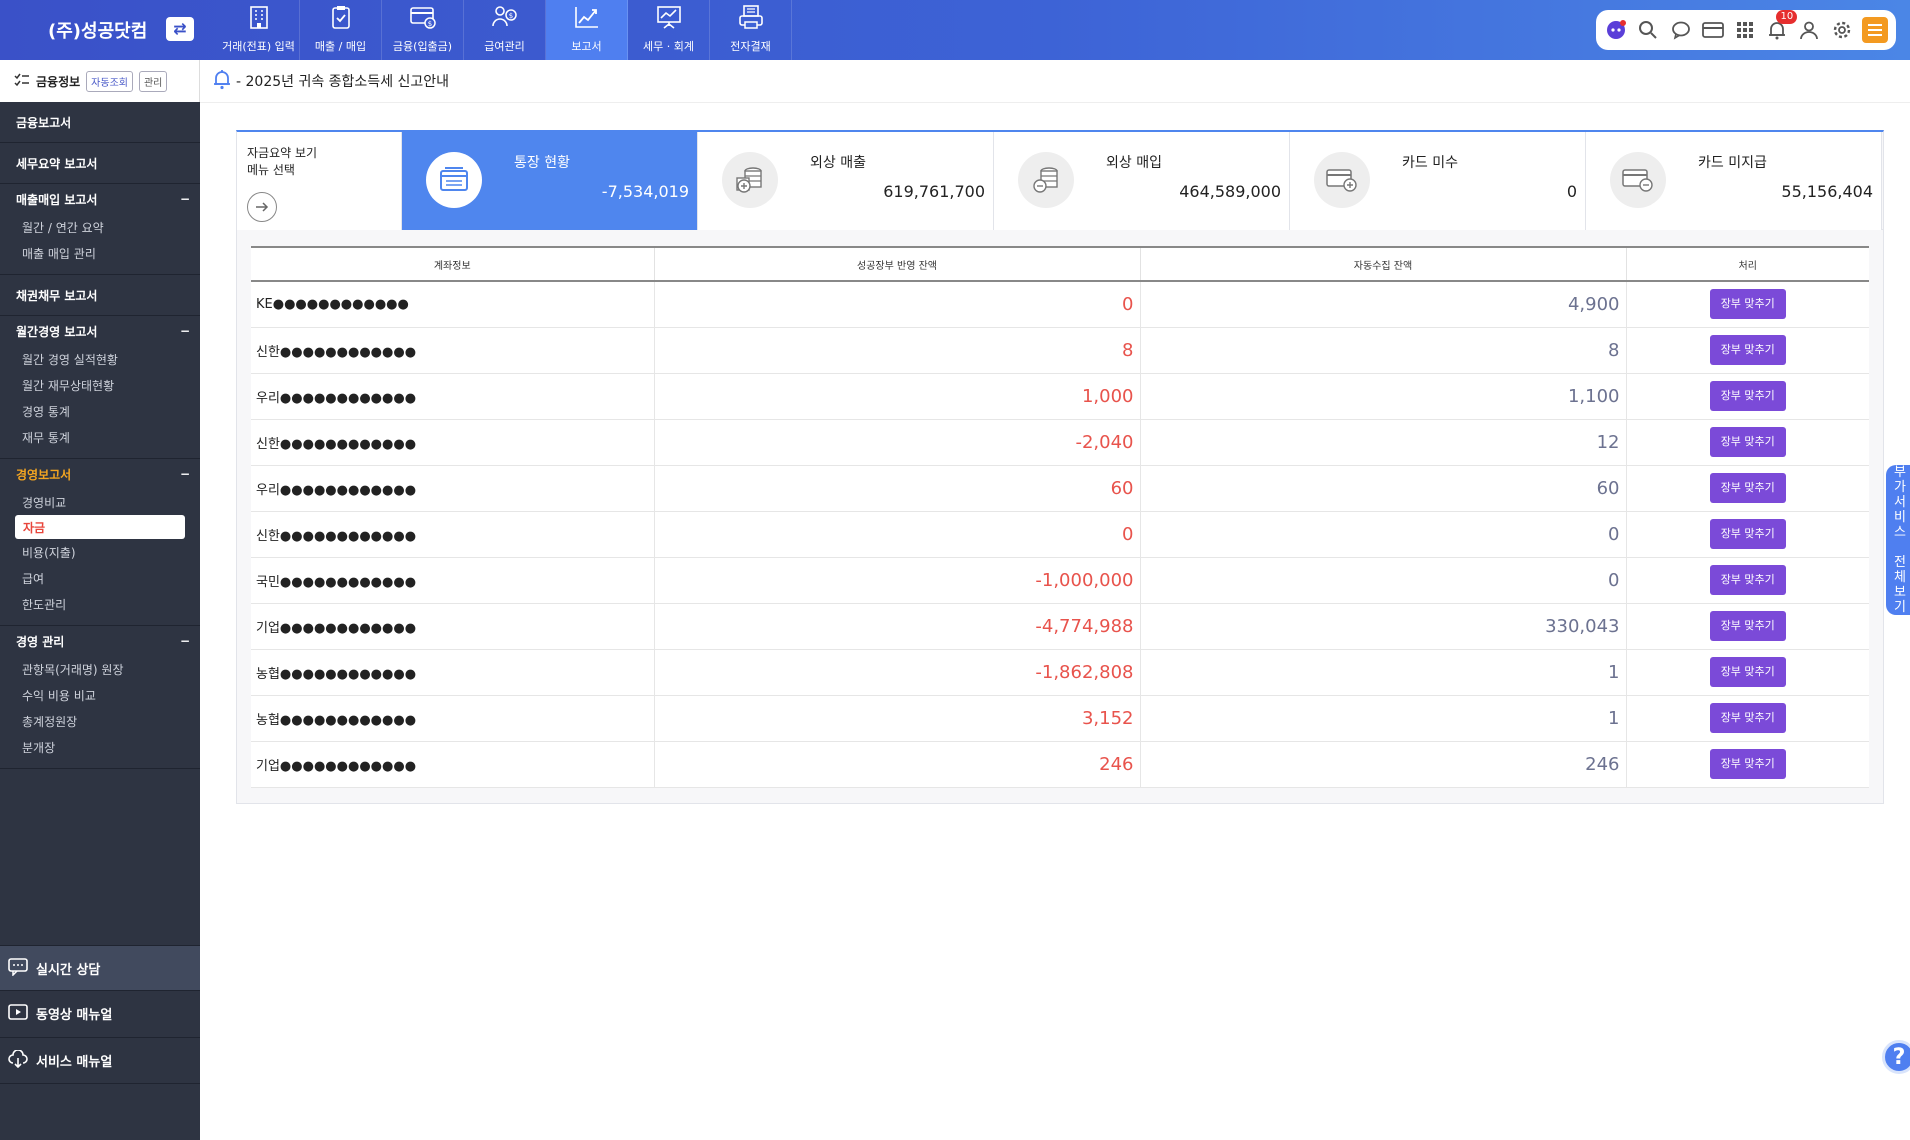 Image resolution: width=1910 pixels, height=1140 pixels. Describe the element at coordinates (668, 46) in the screenshot. I see `nav-tab-label: 세무 · 회계` at that location.